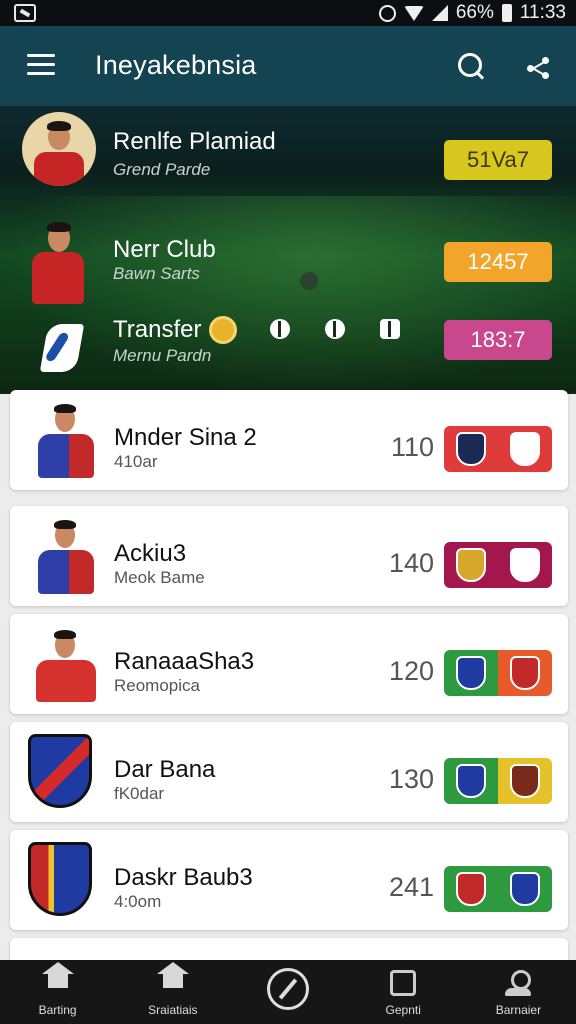  Describe the element at coordinates (411, 563) in the screenshot. I see `item-score: 140` at that location.